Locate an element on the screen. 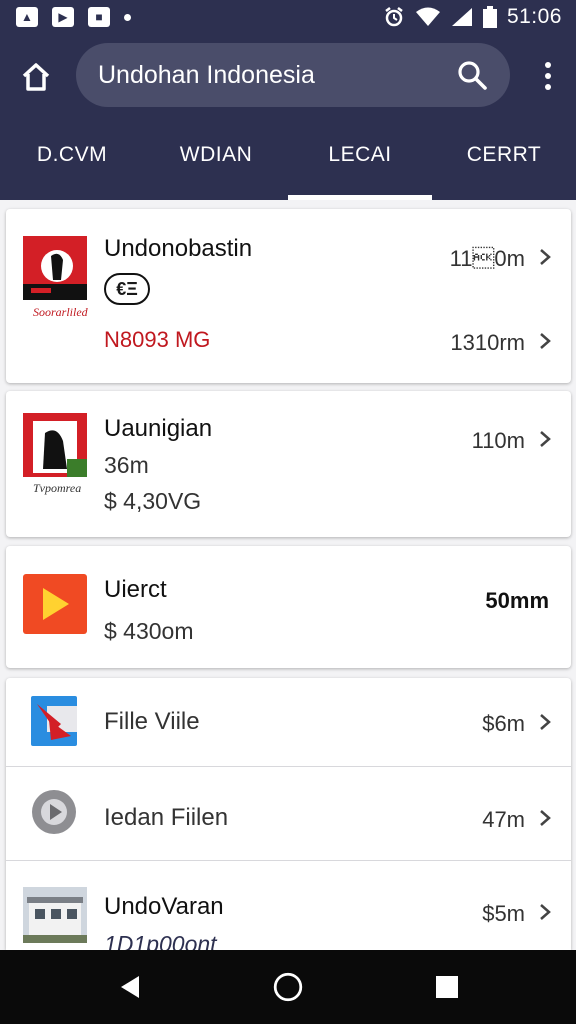 The image size is (576, 1024). file-icon is located at coordinates (54, 721).